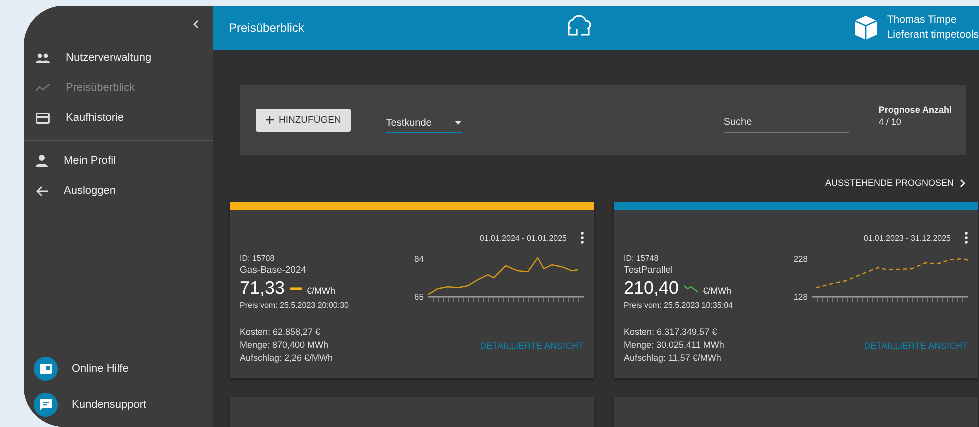  What do you see at coordinates (652, 288) in the screenshot?
I see `price-value: 210,40` at bounding box center [652, 288].